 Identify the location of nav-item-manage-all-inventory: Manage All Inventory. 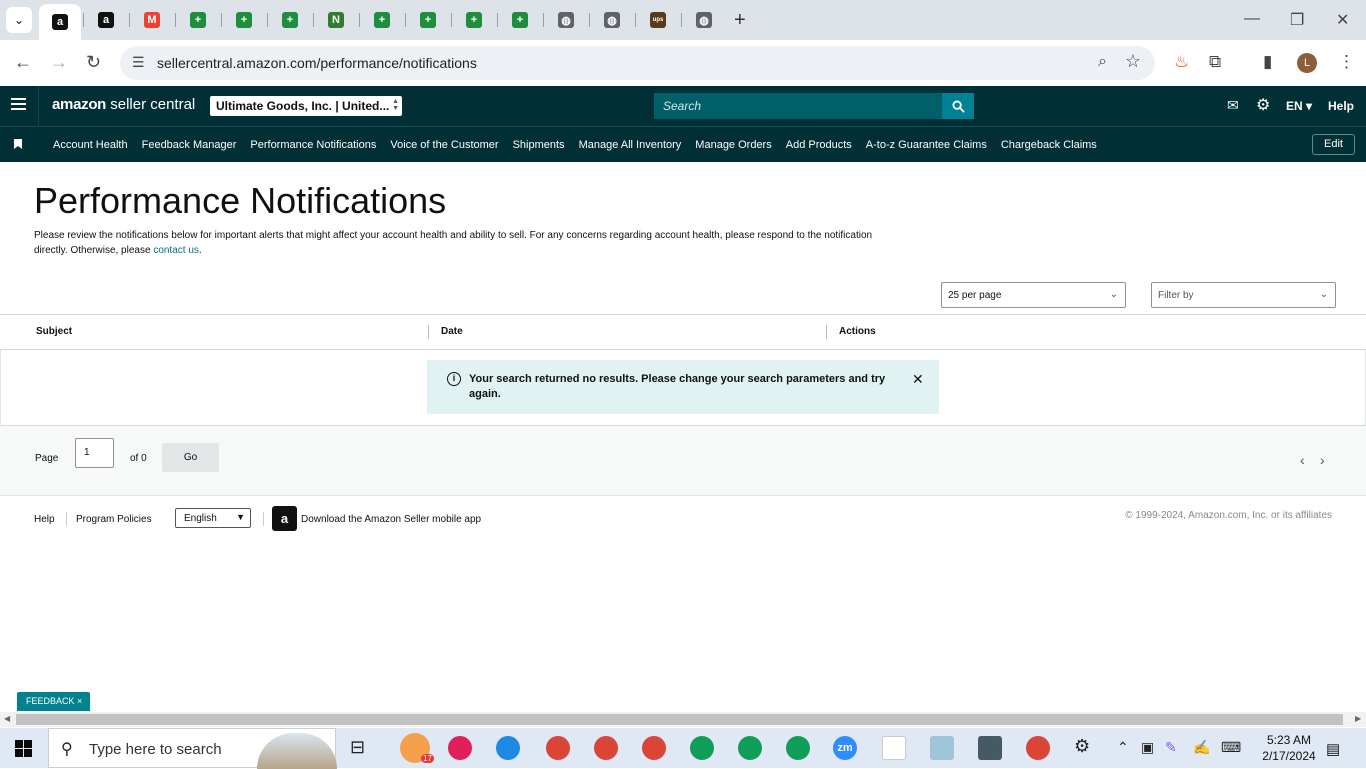
(630, 145).